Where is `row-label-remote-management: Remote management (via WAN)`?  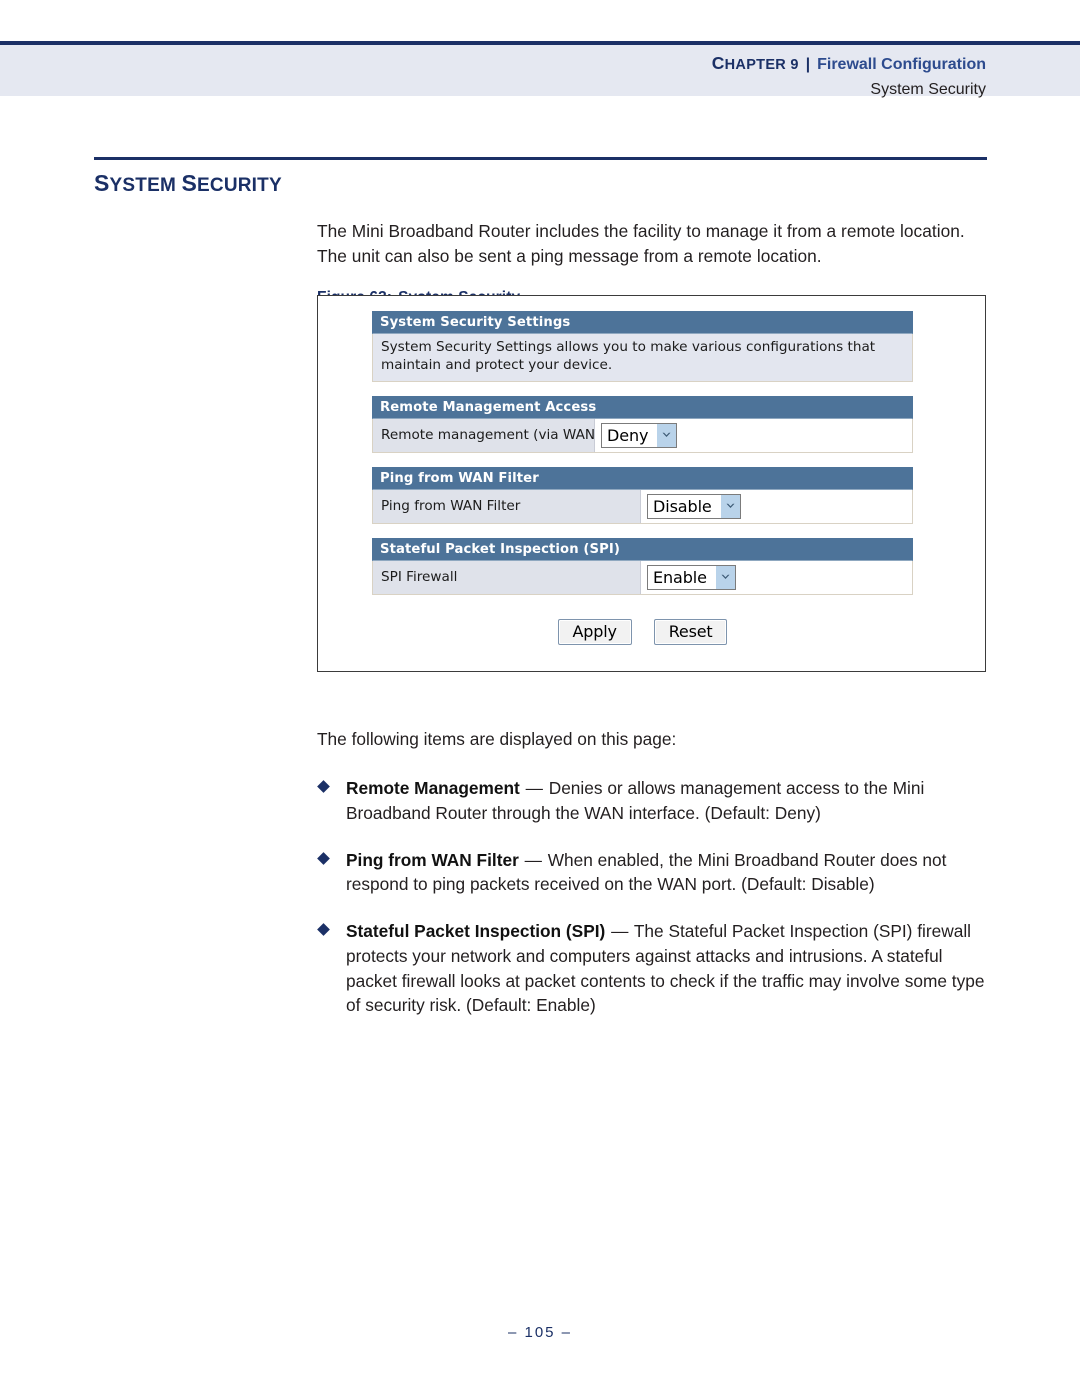 row-label-remote-management: Remote management (via WAN) is located at coordinates (486, 435).